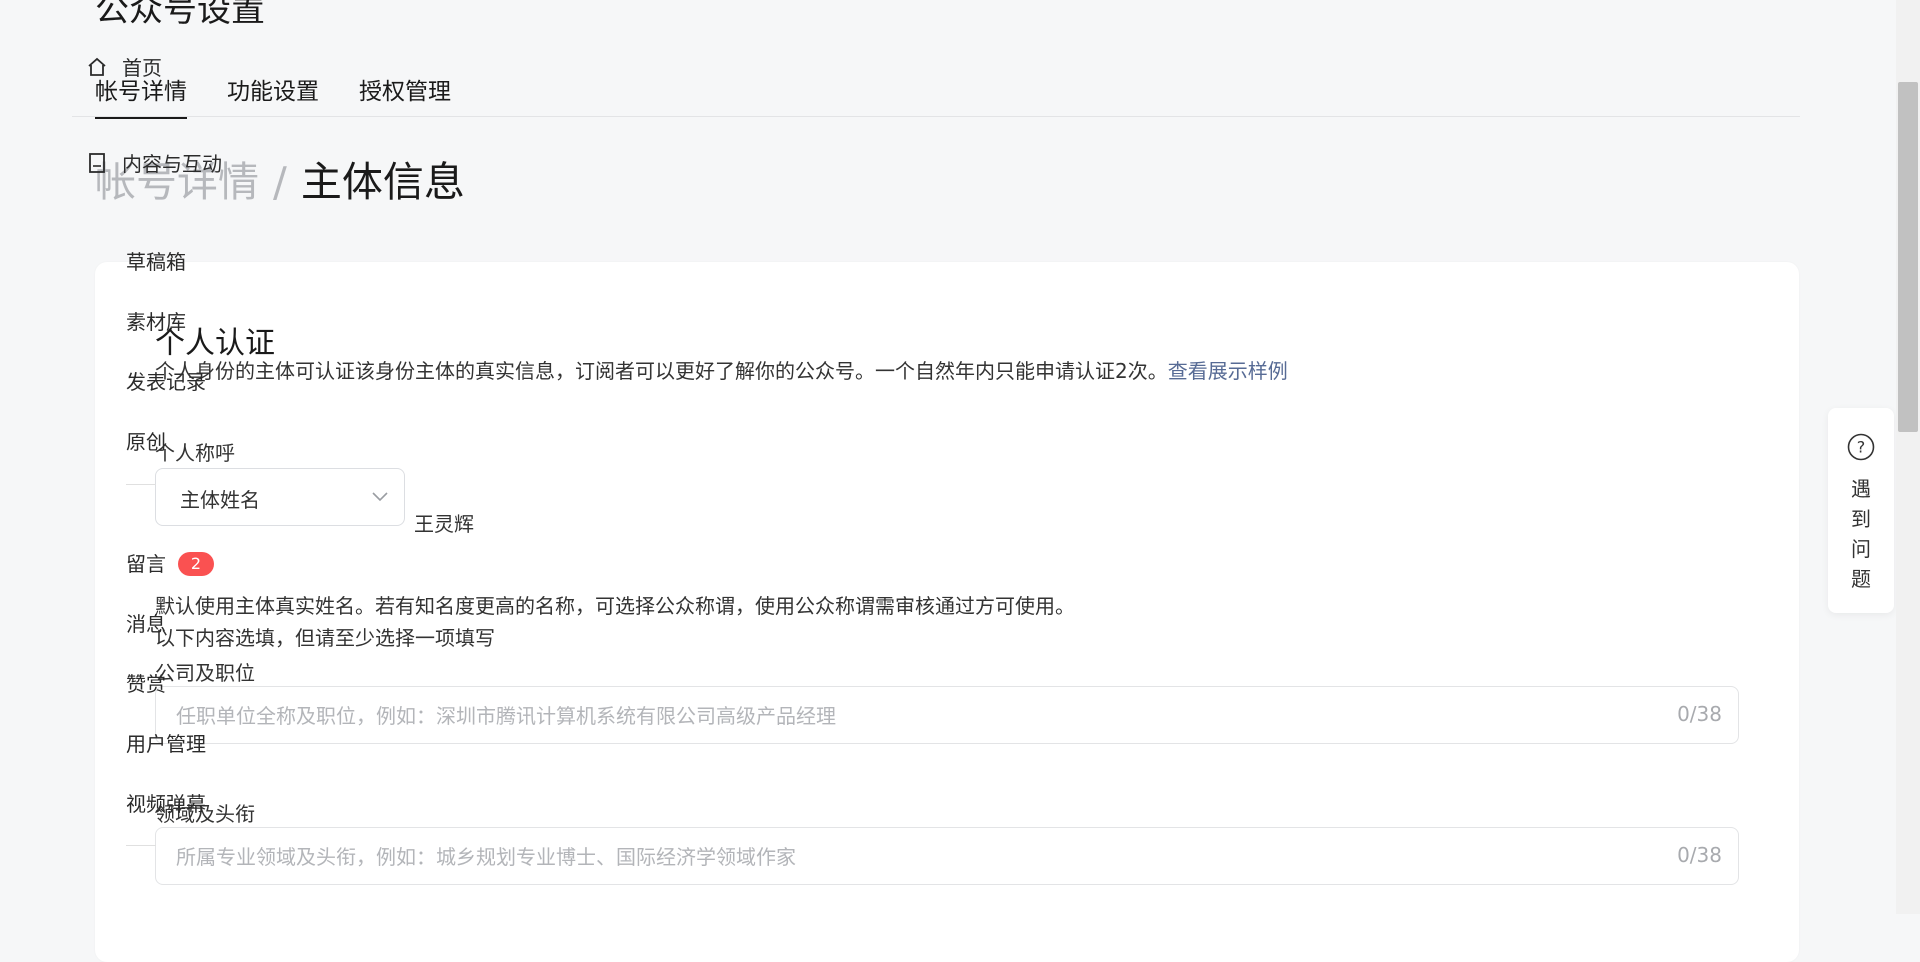  What do you see at coordinates (205, 673) in the screenshot?
I see `company-label: 公司及职位` at bounding box center [205, 673].